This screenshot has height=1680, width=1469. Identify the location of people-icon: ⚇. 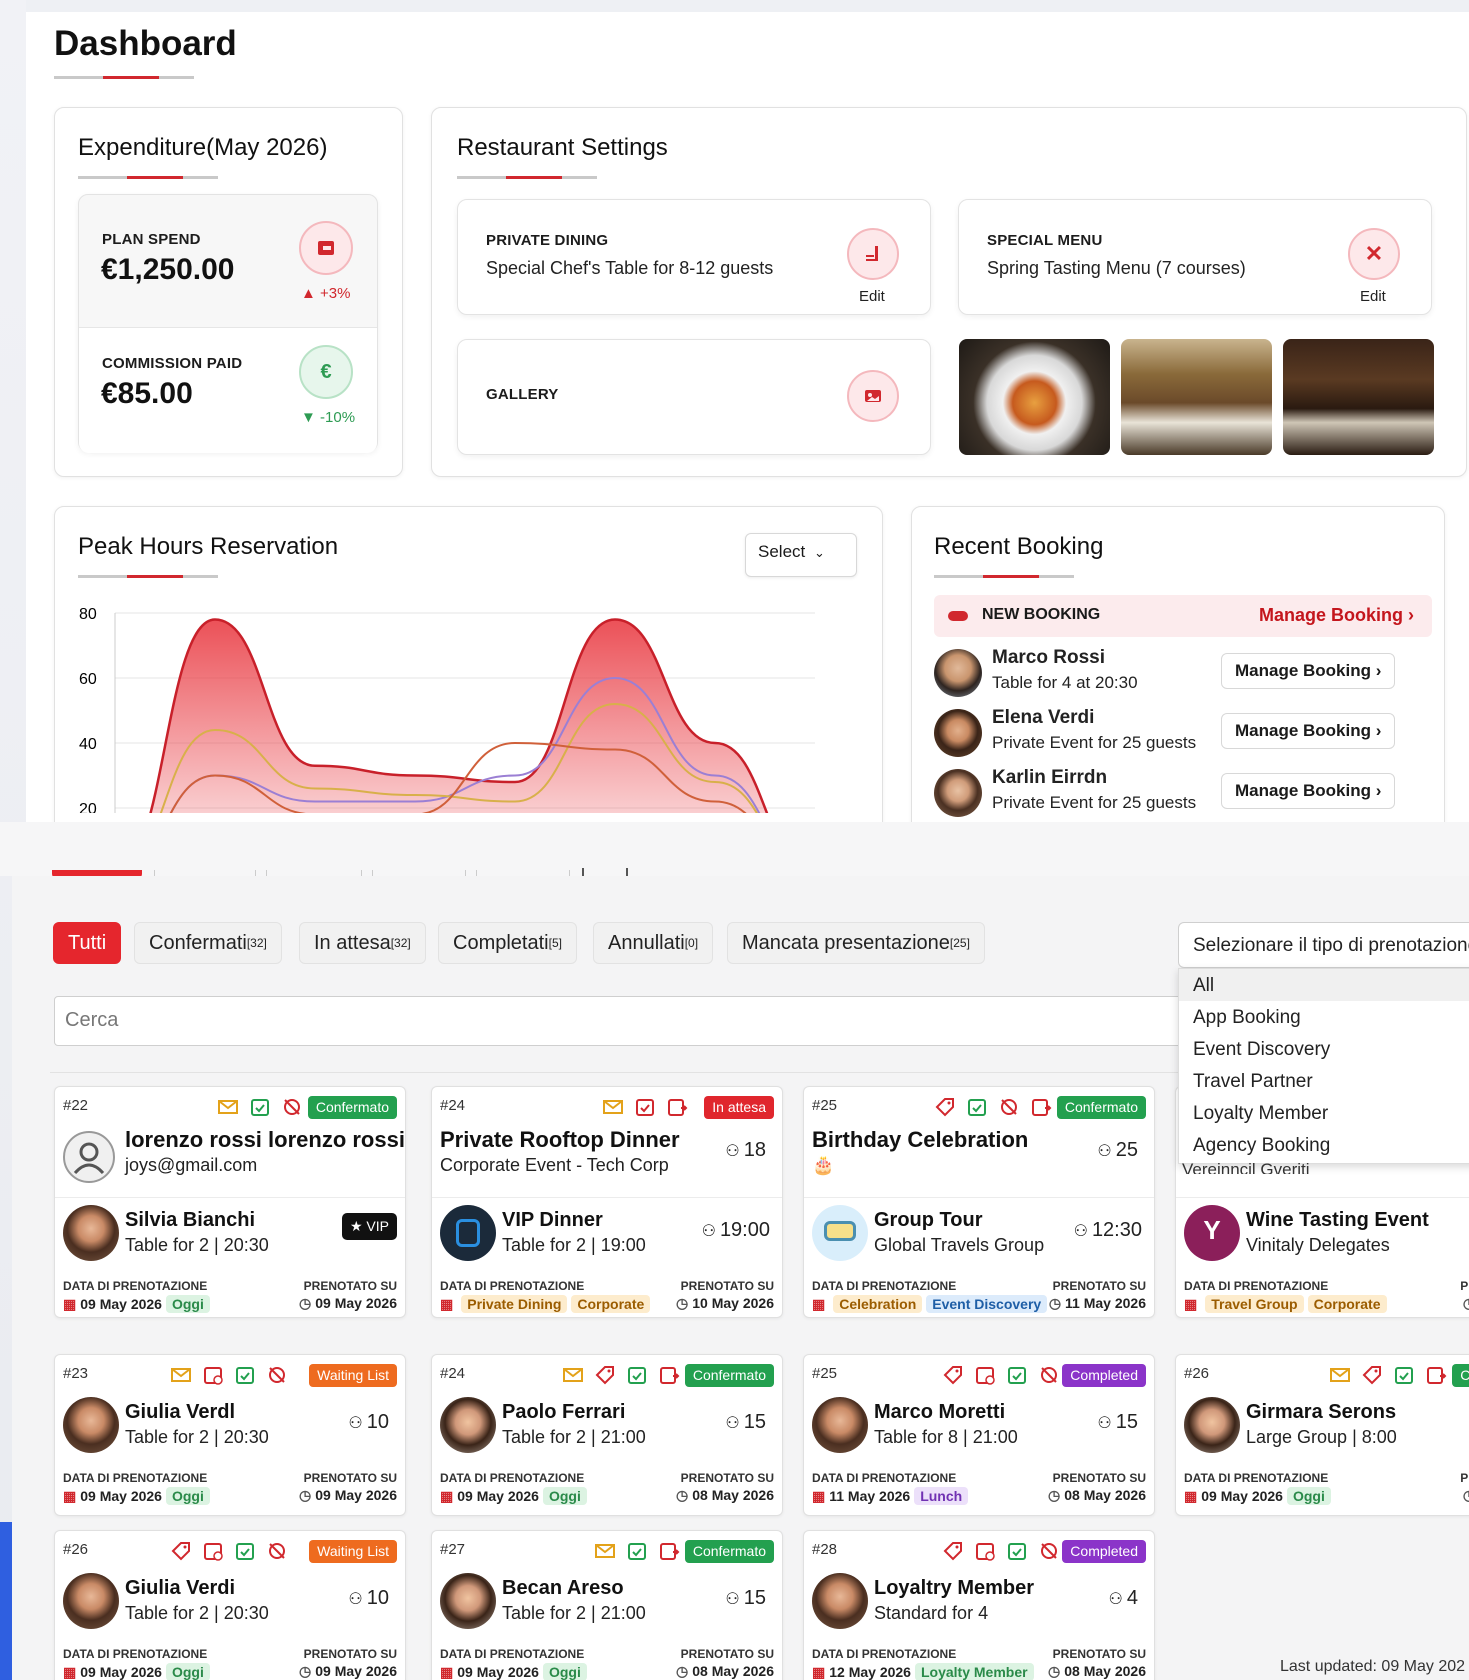
(355, 1599).